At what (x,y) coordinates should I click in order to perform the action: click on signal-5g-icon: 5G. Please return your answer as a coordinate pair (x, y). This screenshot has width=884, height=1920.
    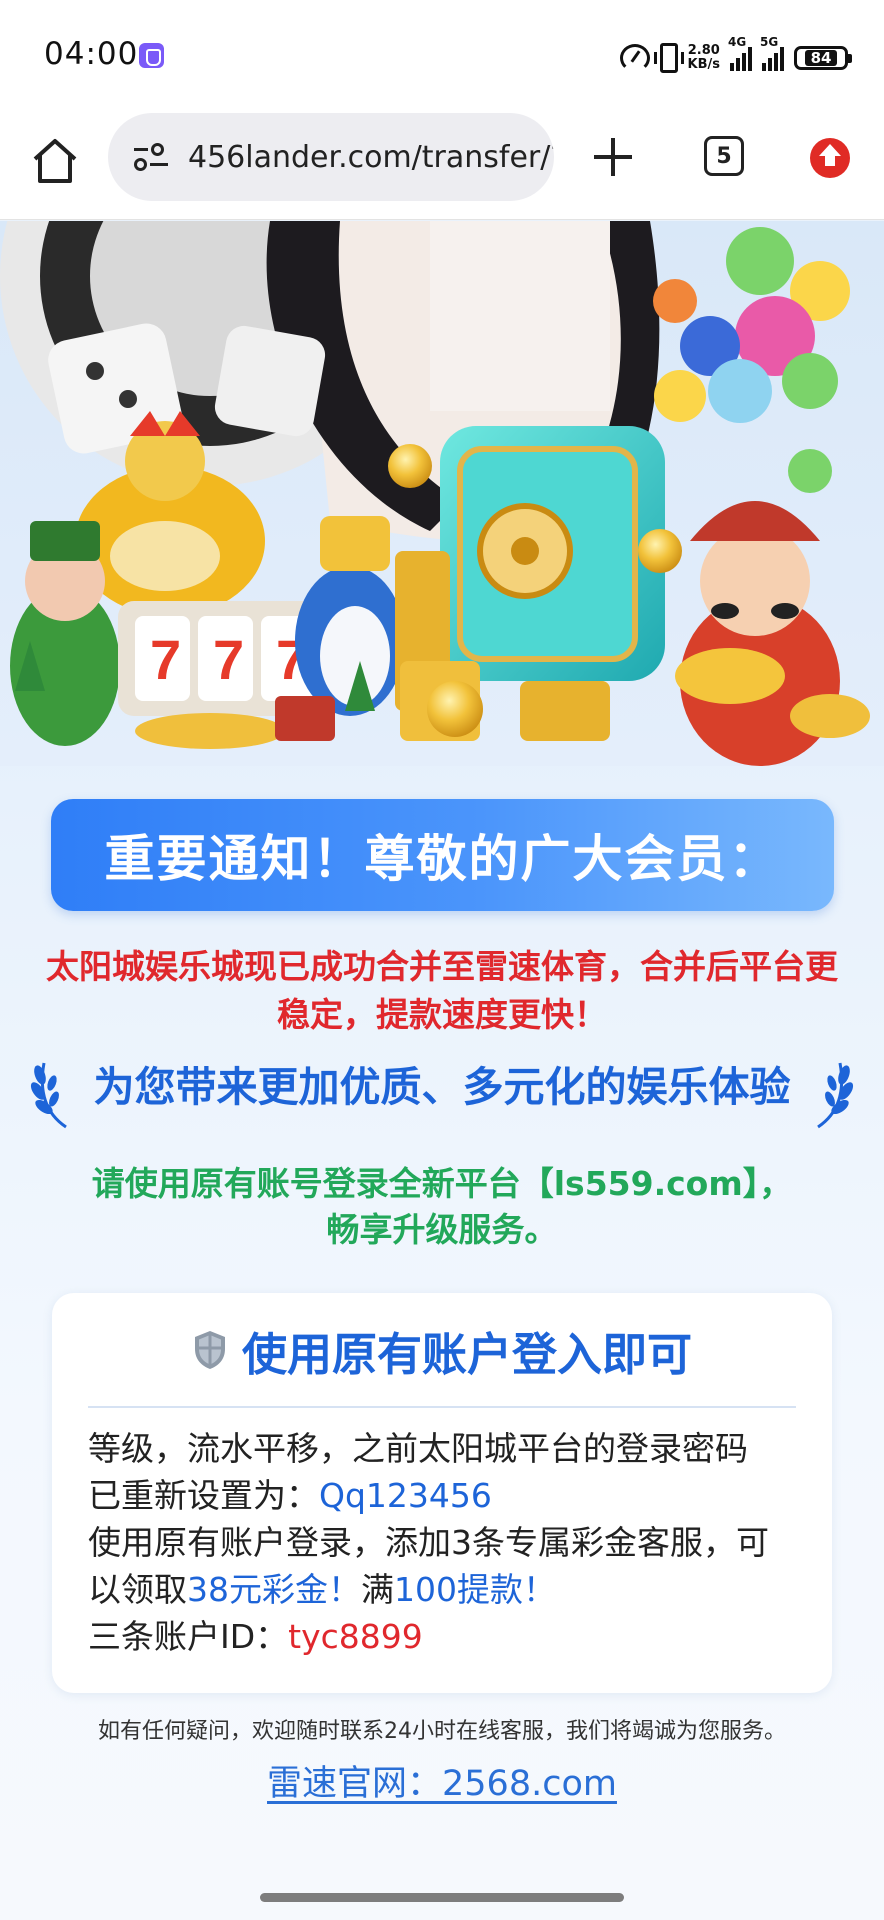
    Looking at the image, I should click on (772, 53).